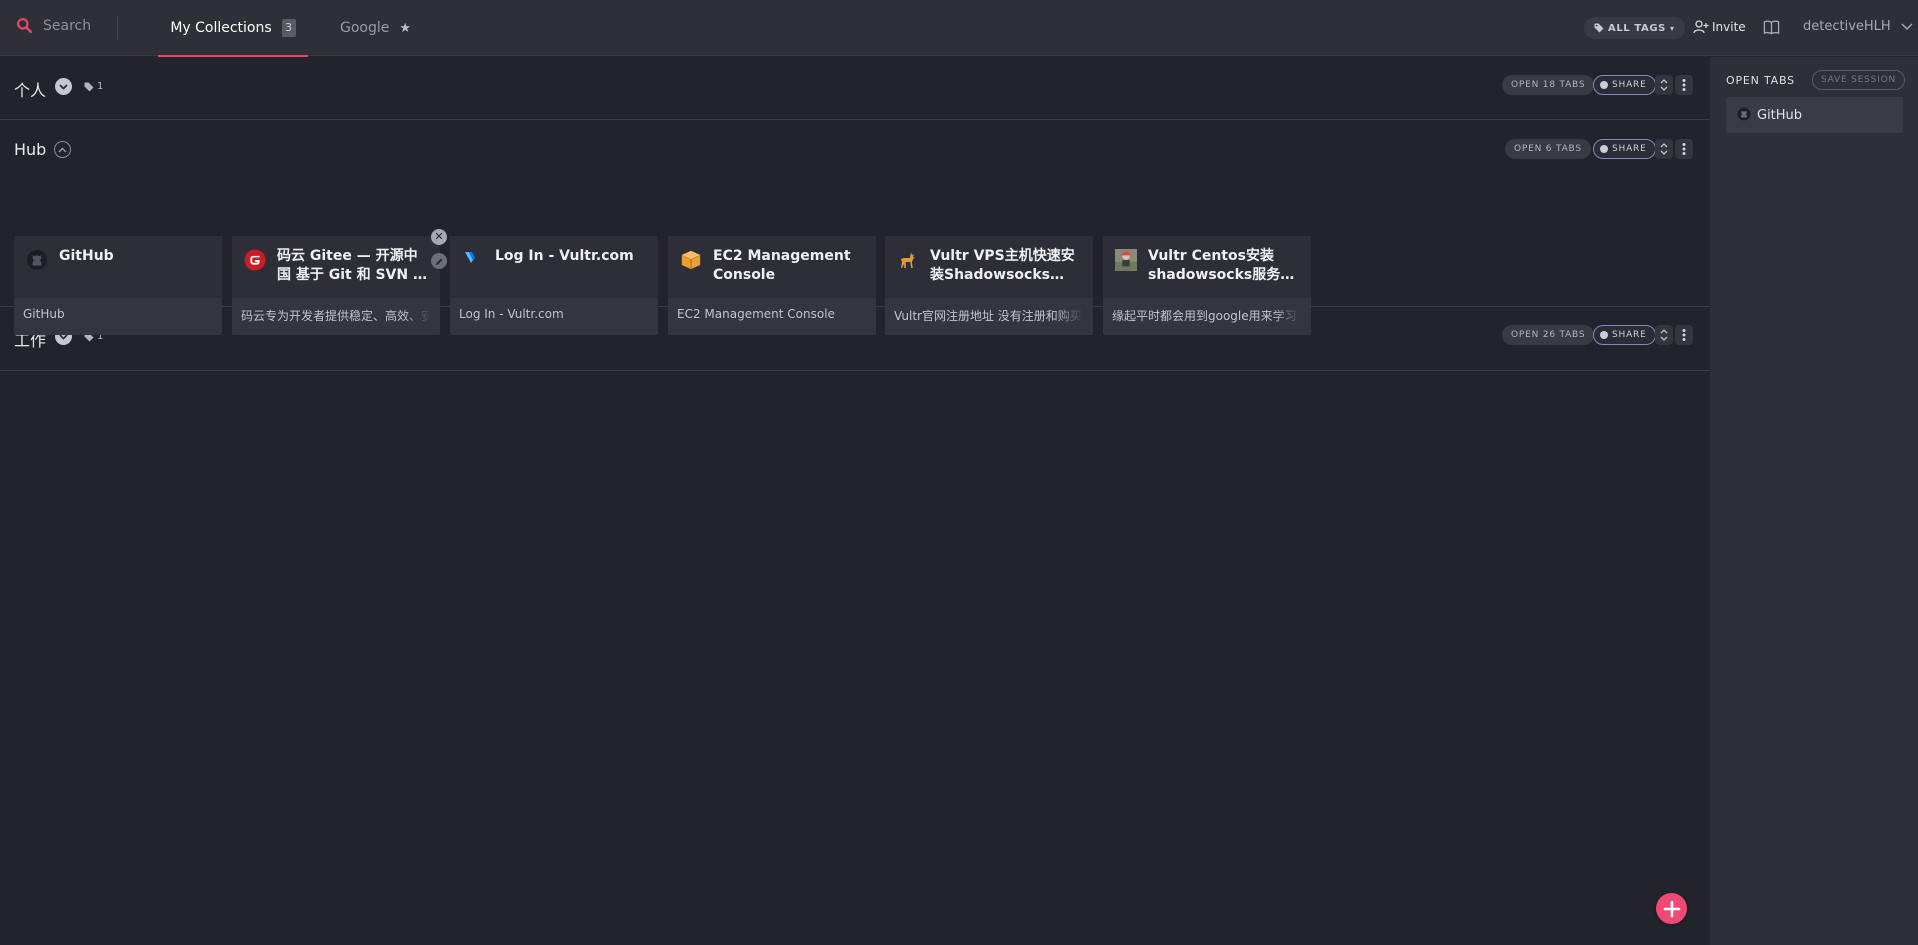 The image size is (1918, 945). I want to click on avatar-image-icon, so click(1126, 260).